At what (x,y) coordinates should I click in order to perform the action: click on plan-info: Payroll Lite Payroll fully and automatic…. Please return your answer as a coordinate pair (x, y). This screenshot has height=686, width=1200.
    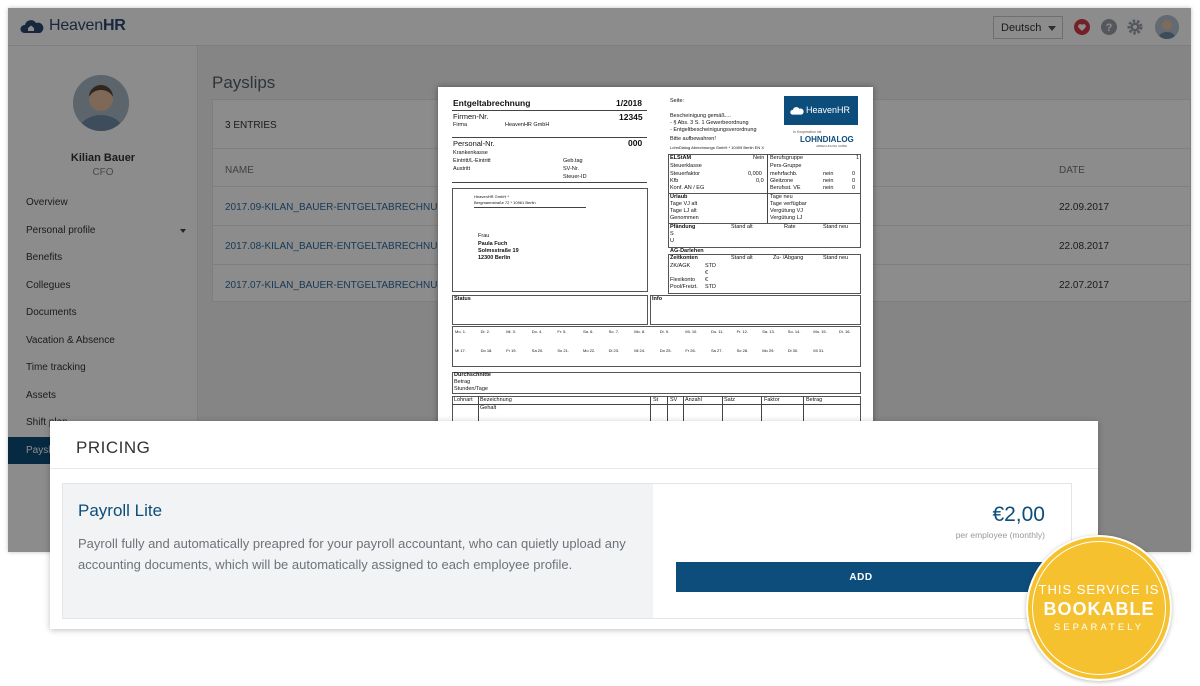
    Looking at the image, I should click on (358, 551).